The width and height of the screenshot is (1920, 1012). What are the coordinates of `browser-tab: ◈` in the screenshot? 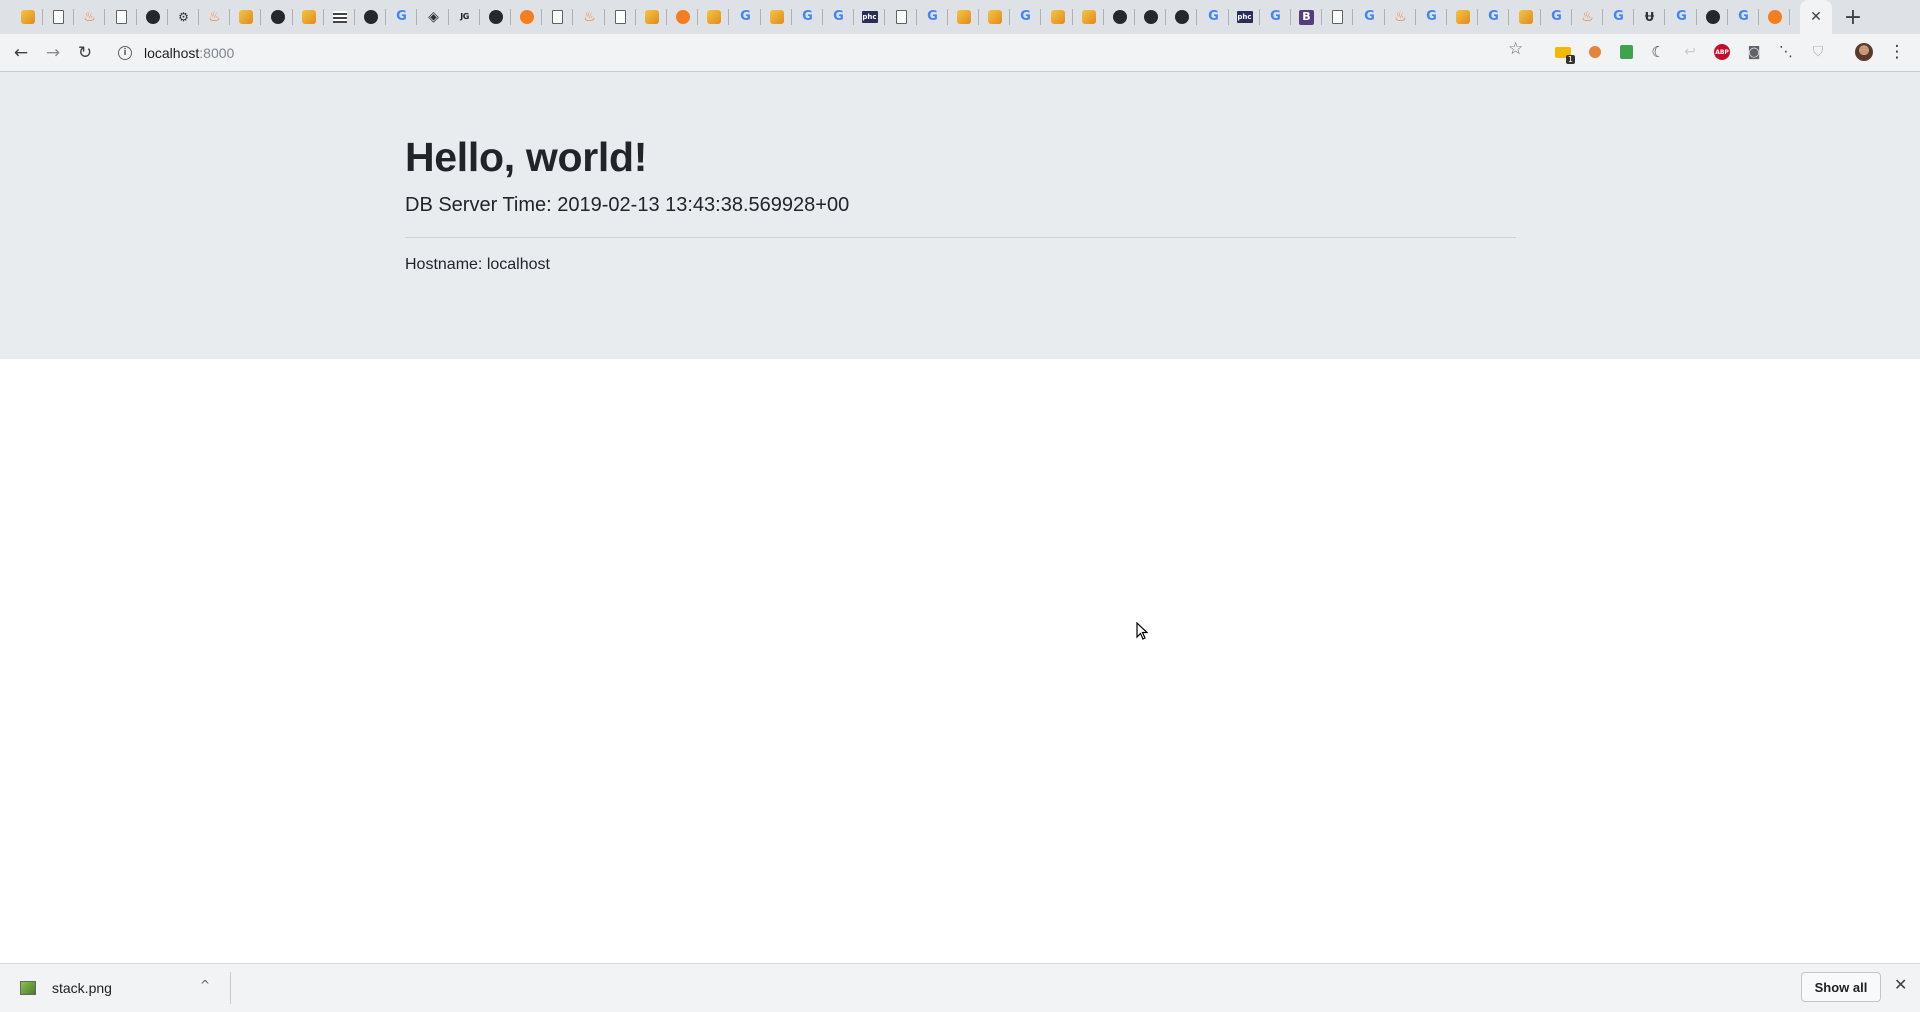 It's located at (433, 17).